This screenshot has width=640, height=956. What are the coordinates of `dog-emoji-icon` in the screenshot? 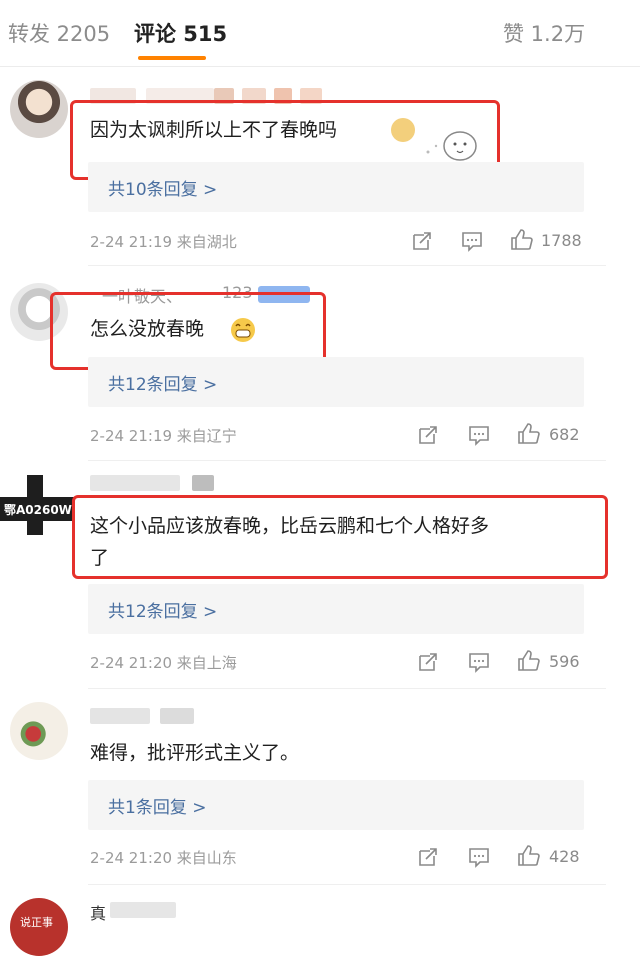 It's located at (403, 130).